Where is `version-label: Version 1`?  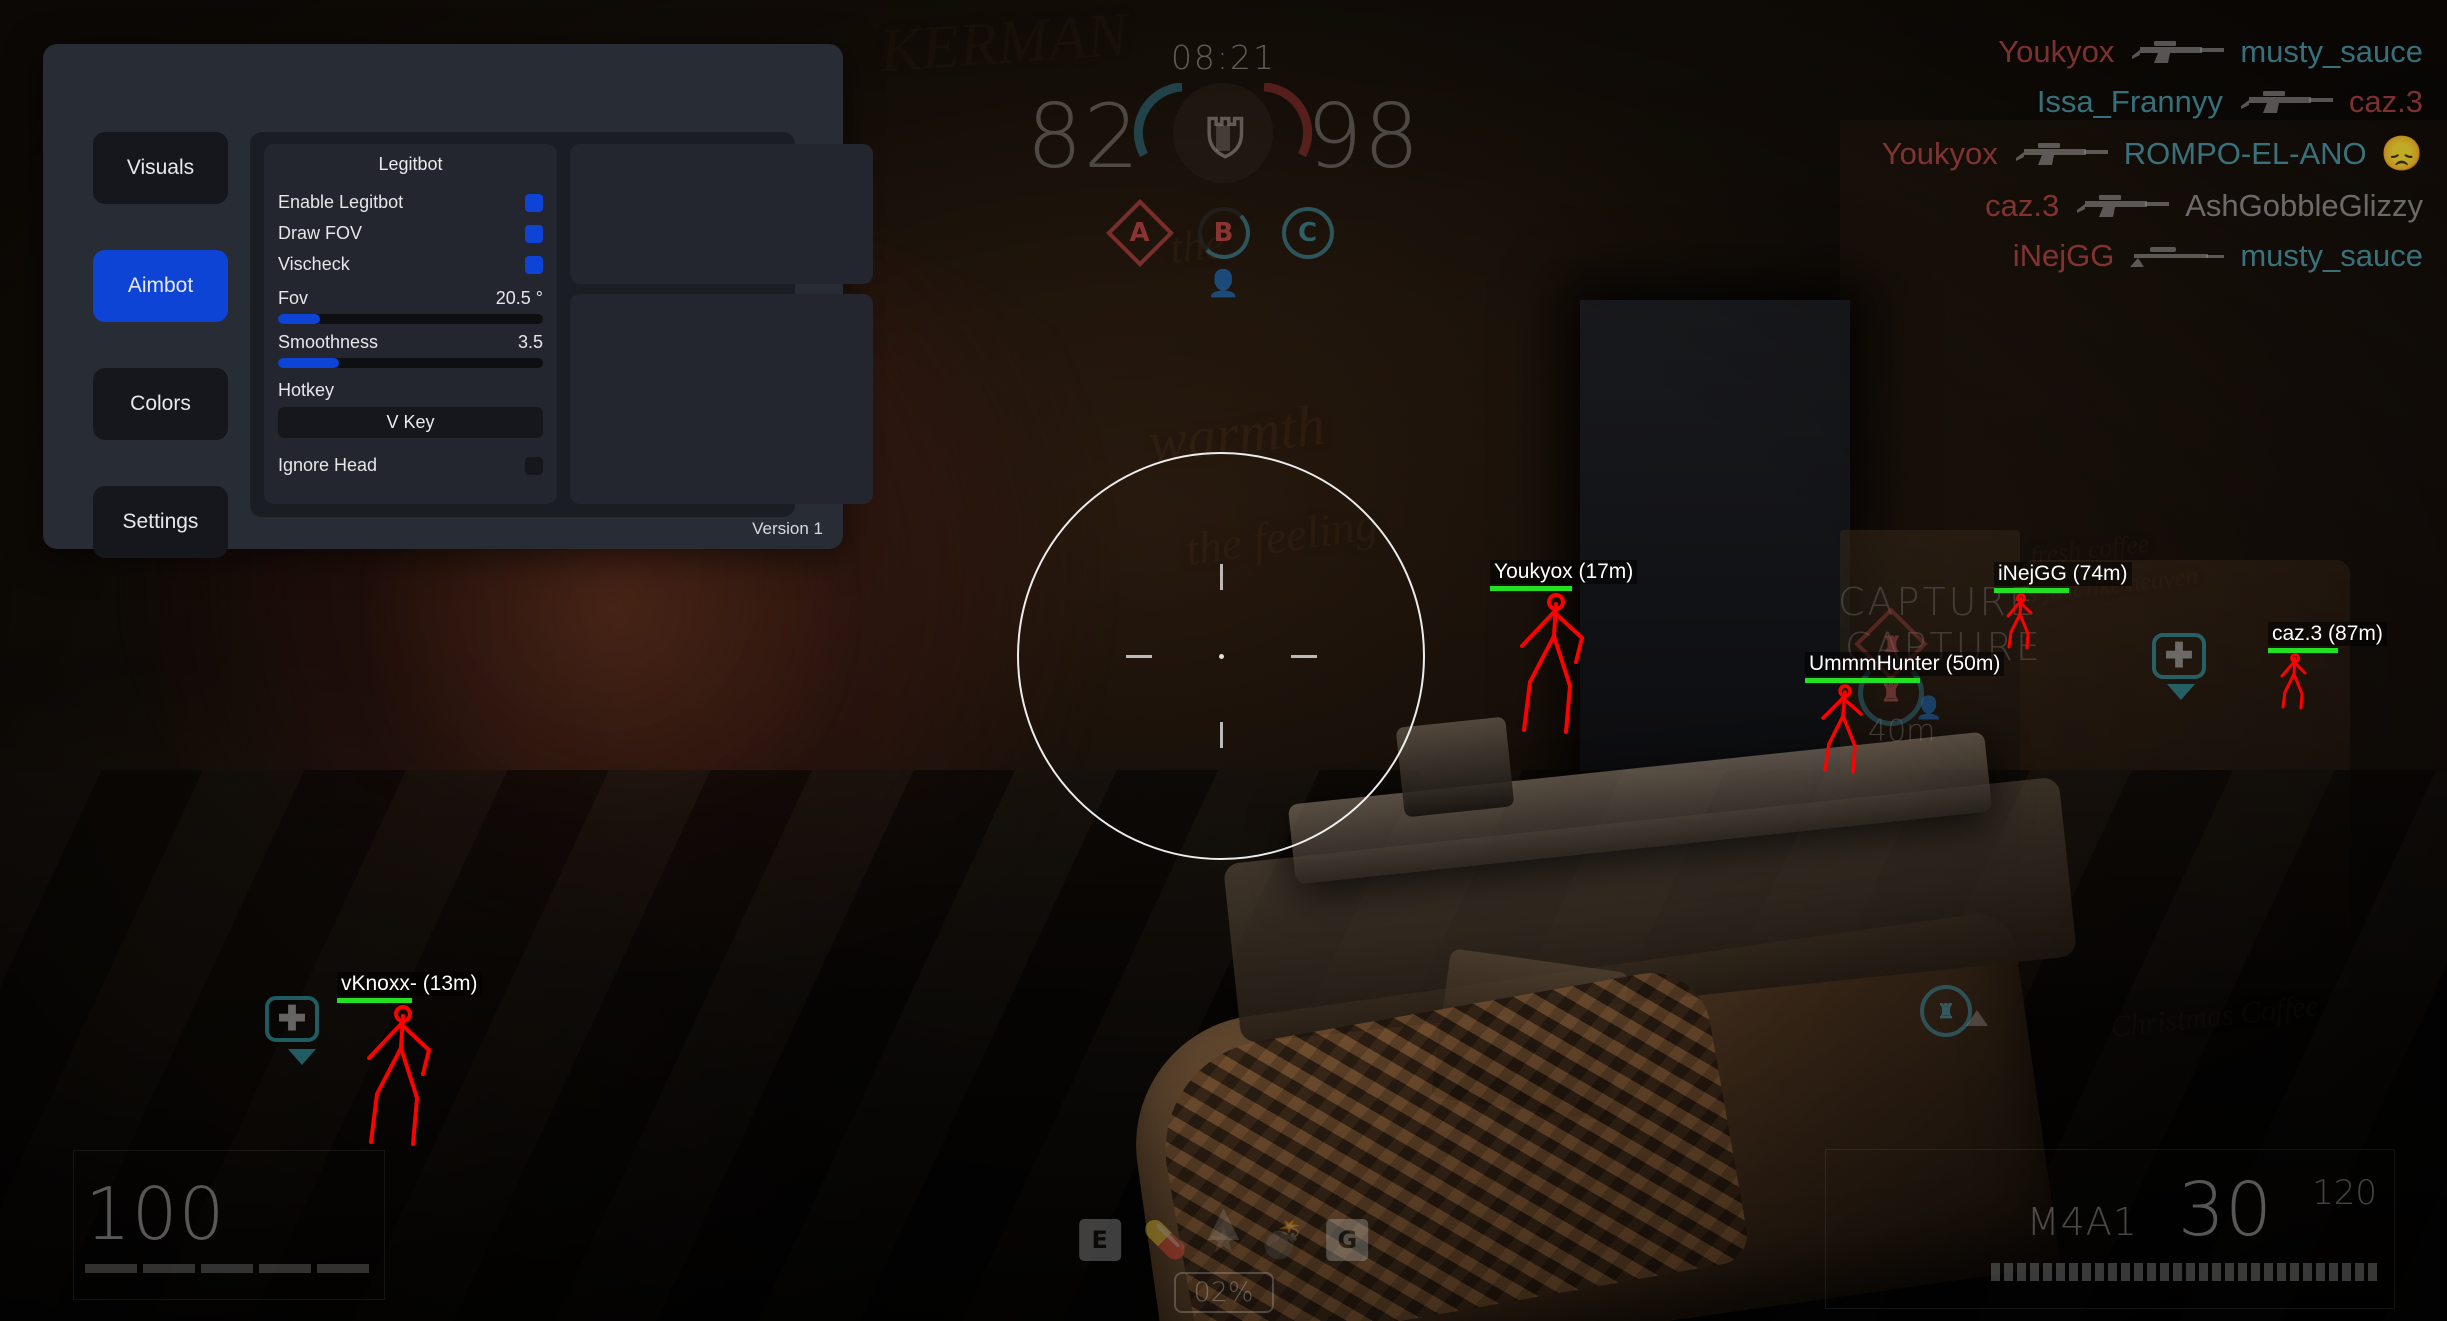 version-label: Version 1 is located at coordinates (787, 528).